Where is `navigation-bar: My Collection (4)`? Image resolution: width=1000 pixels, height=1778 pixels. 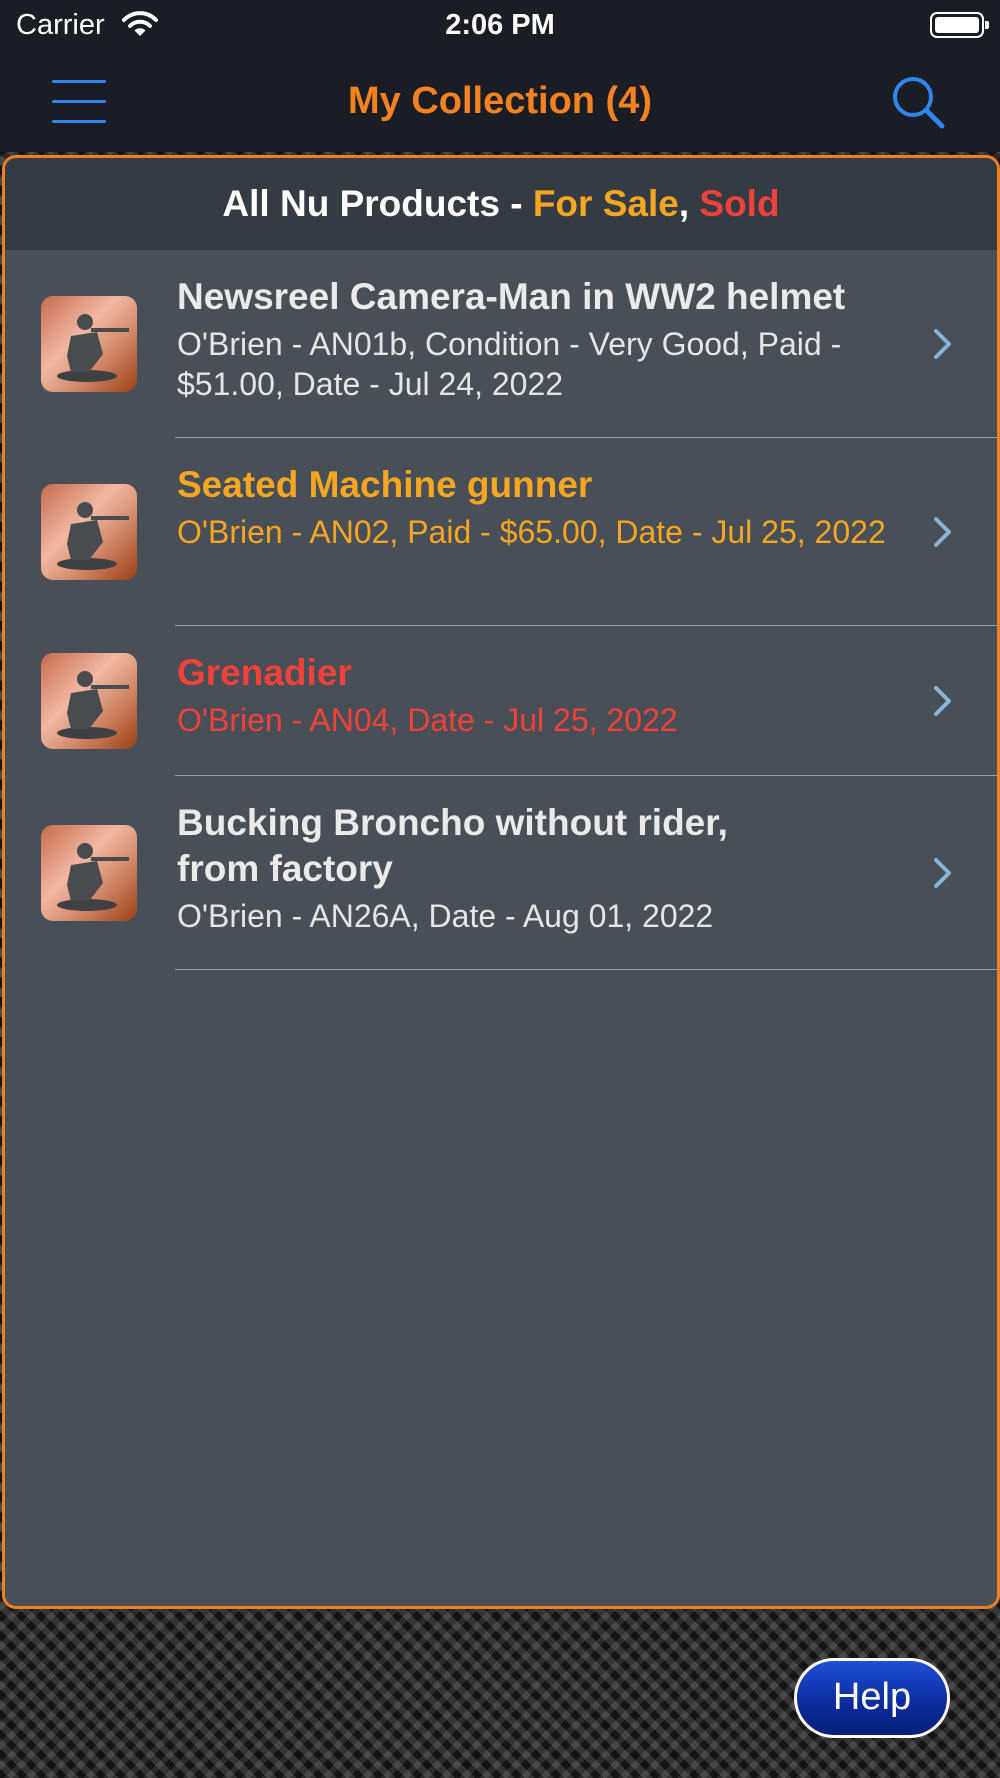
navigation-bar: My Collection (4) is located at coordinates (500, 102).